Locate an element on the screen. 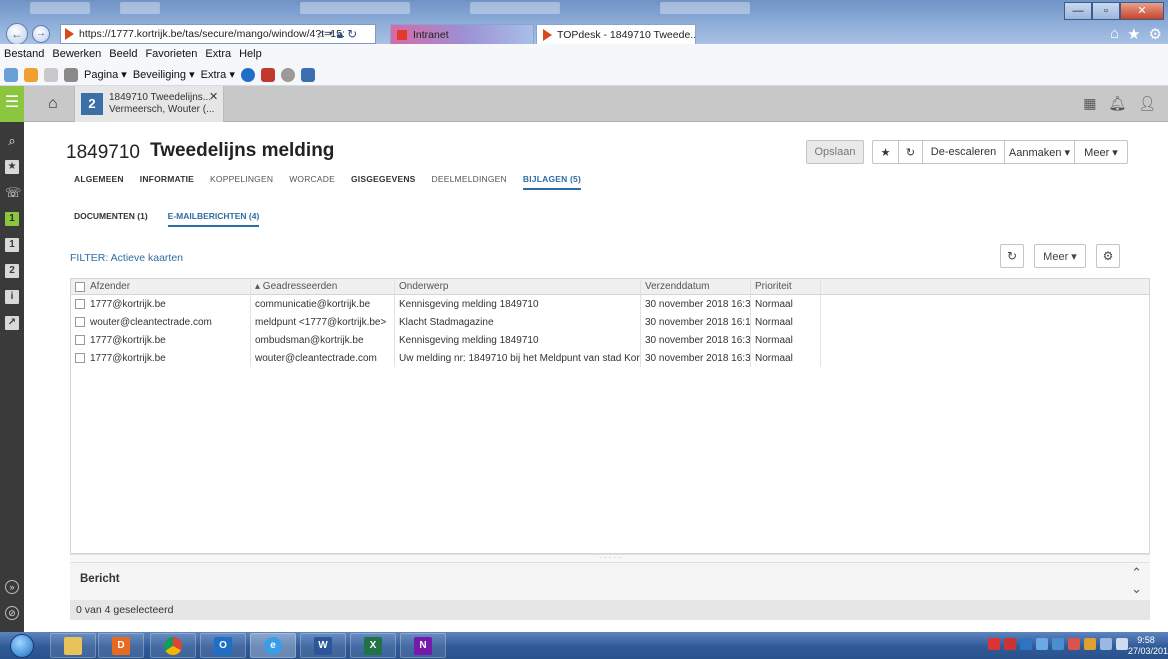 This screenshot has height=659, width=1168. phone-call-icon: ☏ is located at coordinates (13, 193).